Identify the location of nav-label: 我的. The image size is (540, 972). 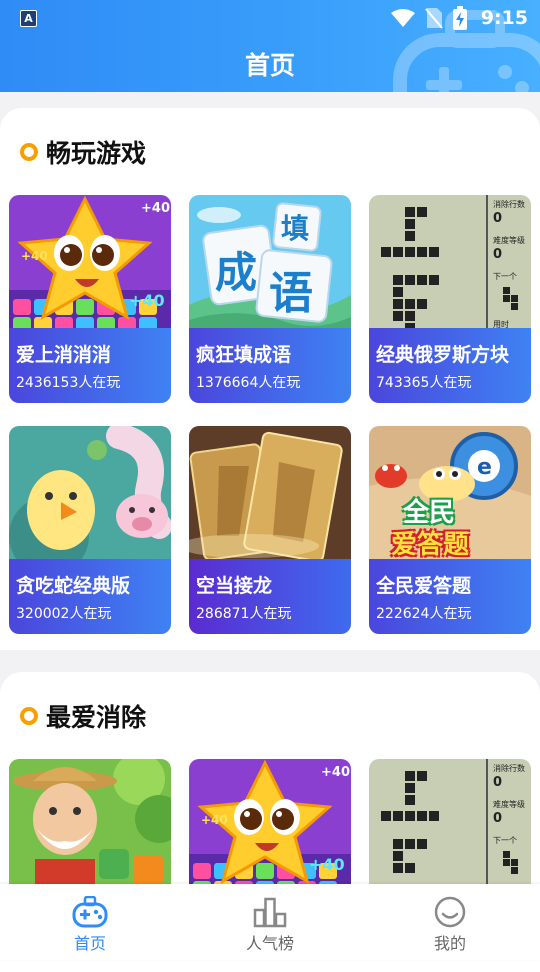
(449, 943).